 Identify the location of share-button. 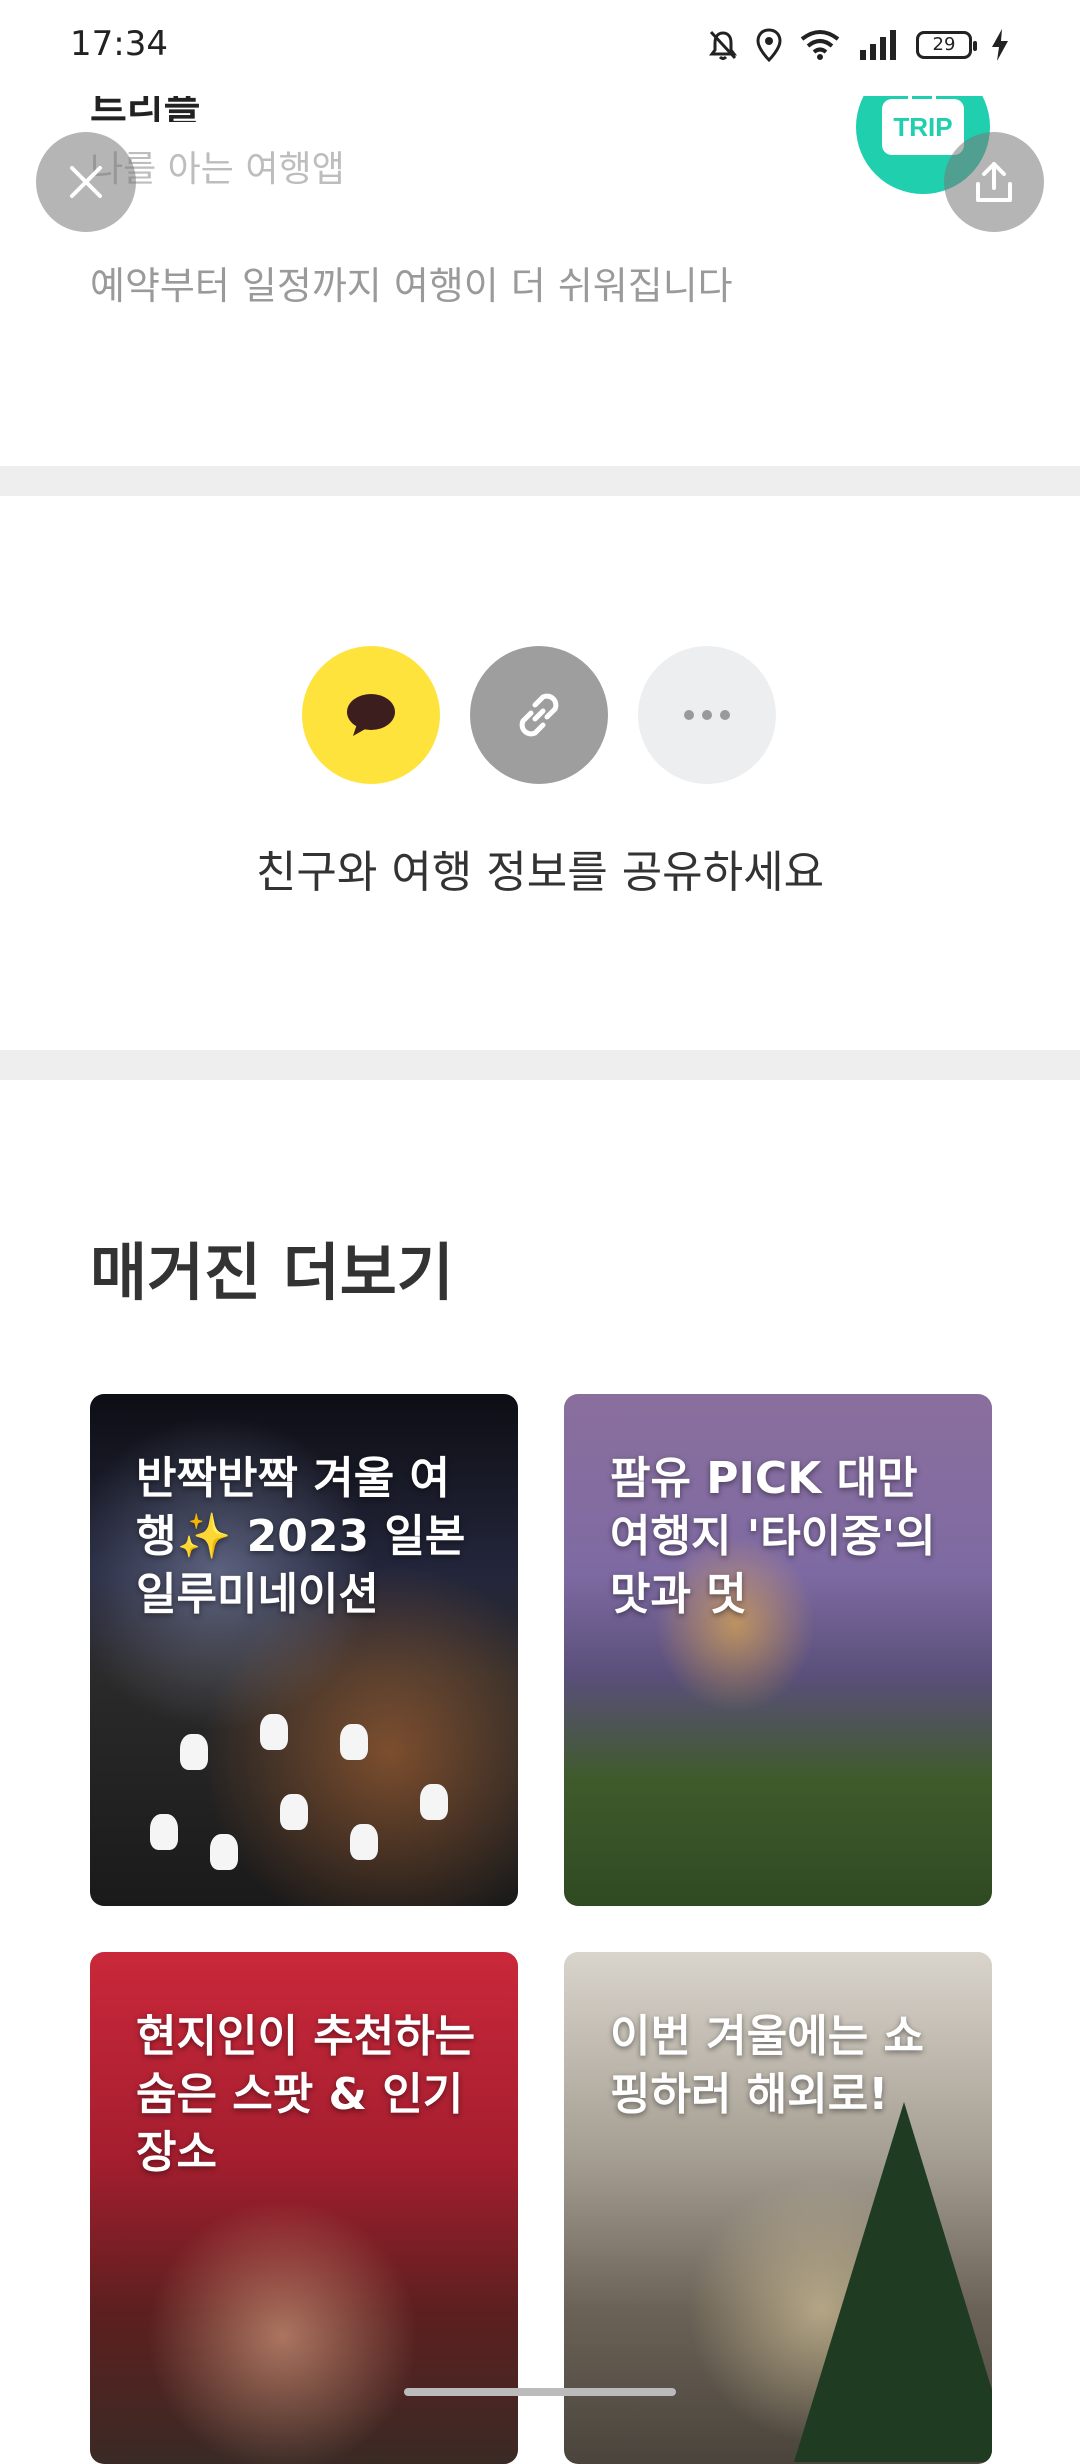
(994, 182).